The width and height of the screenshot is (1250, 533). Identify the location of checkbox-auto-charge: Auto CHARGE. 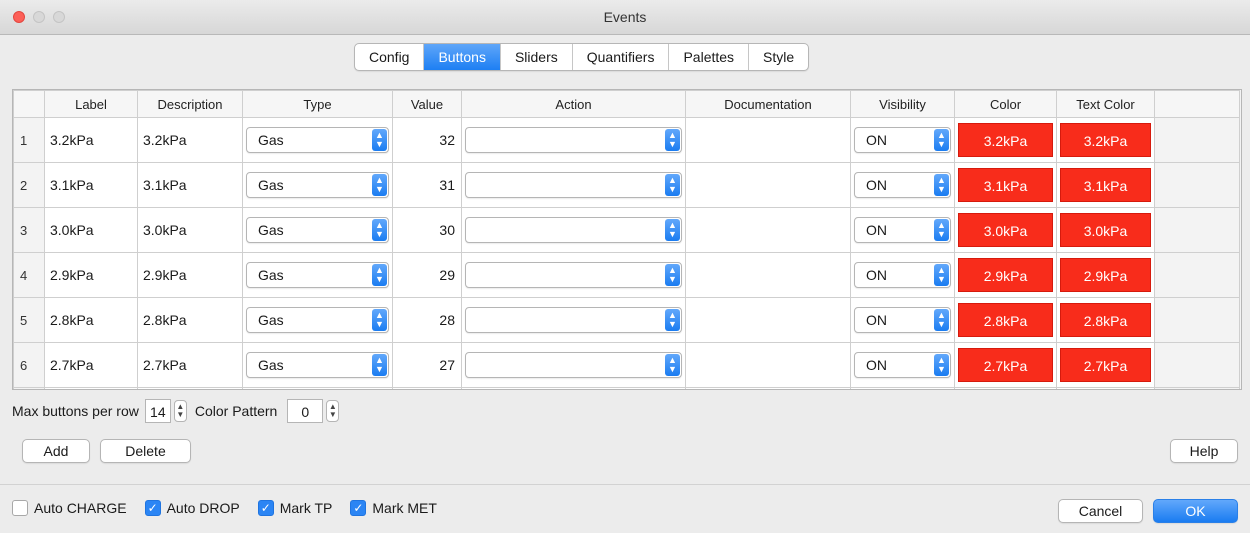
(69, 508).